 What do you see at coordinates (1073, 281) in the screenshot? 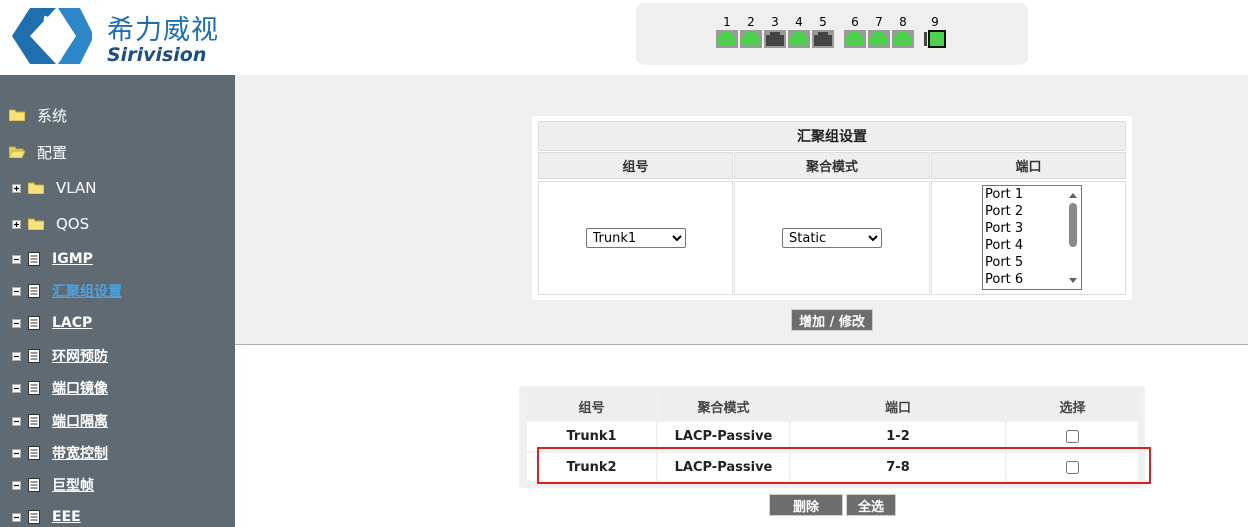
I see `scroll-down-icon` at bounding box center [1073, 281].